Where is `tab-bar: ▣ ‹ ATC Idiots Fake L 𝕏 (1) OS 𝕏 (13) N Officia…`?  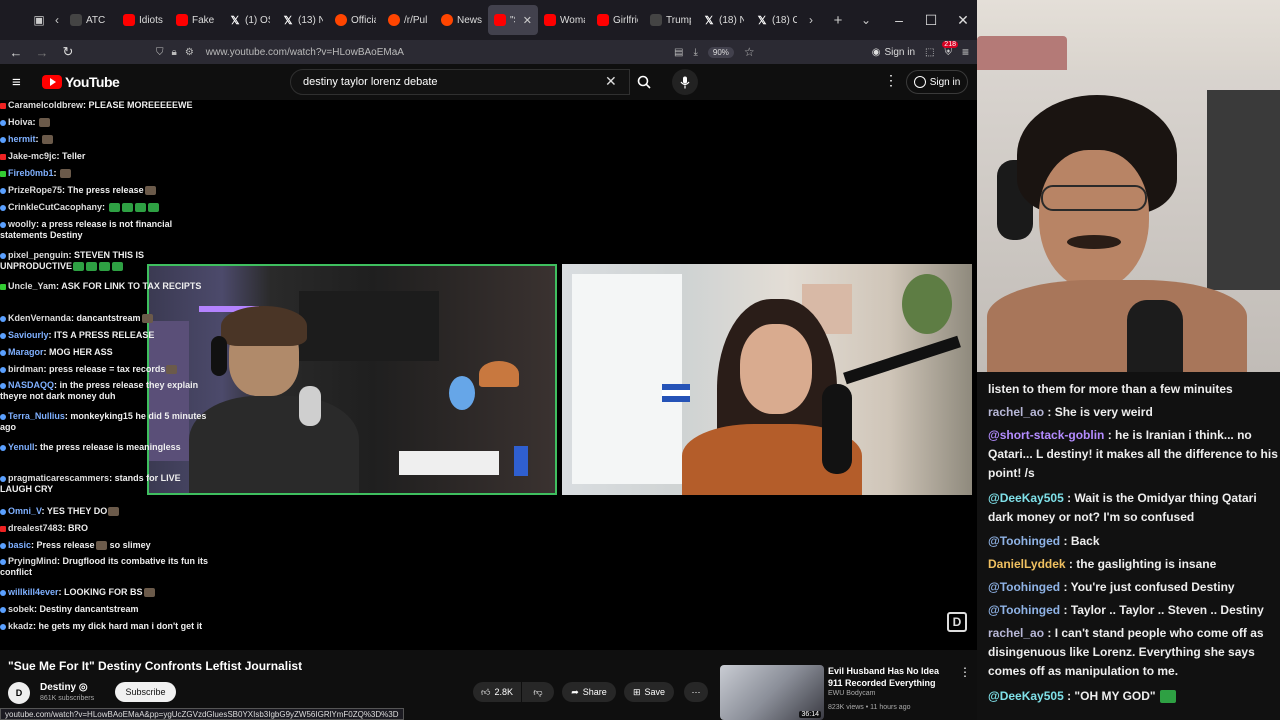 tab-bar: ▣ ‹ ATC Idiots Fake L 𝕏 (1) OS 𝕏 (13) N Officia… is located at coordinates (488, 20).